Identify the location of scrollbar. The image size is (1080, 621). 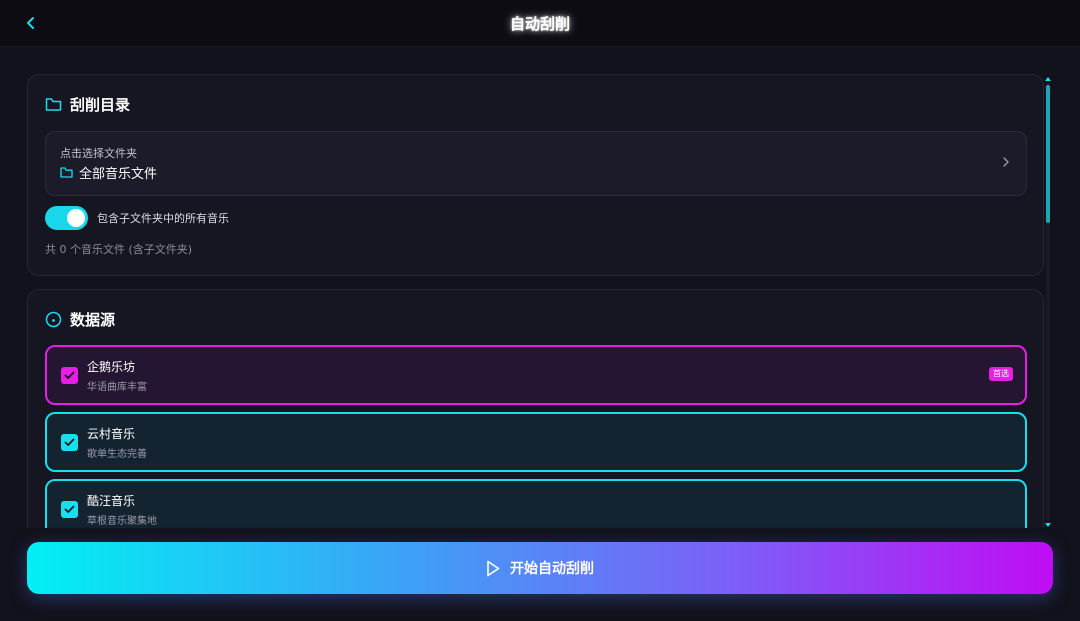
(1048, 302).